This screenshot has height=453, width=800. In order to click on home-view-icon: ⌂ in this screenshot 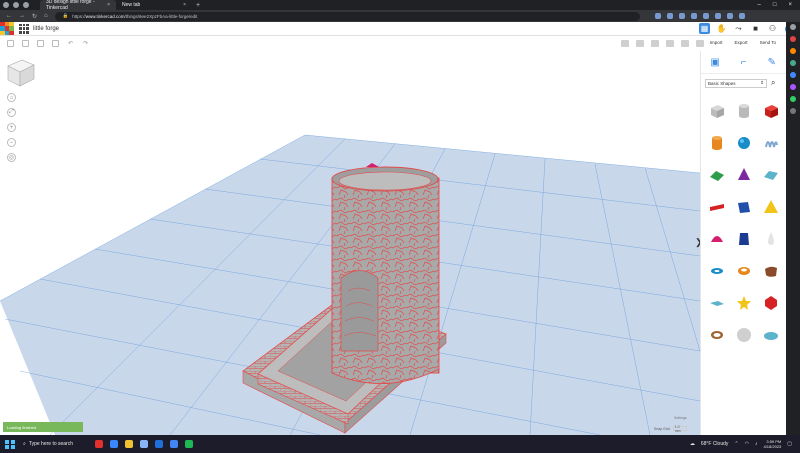, I will do `click(11, 97)`.